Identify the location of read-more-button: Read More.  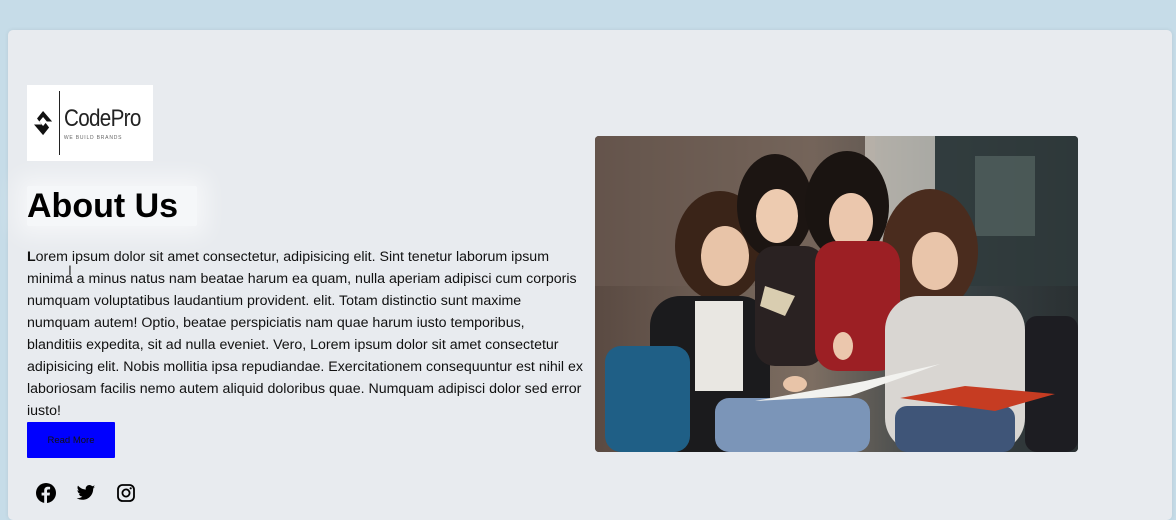
(71, 440).